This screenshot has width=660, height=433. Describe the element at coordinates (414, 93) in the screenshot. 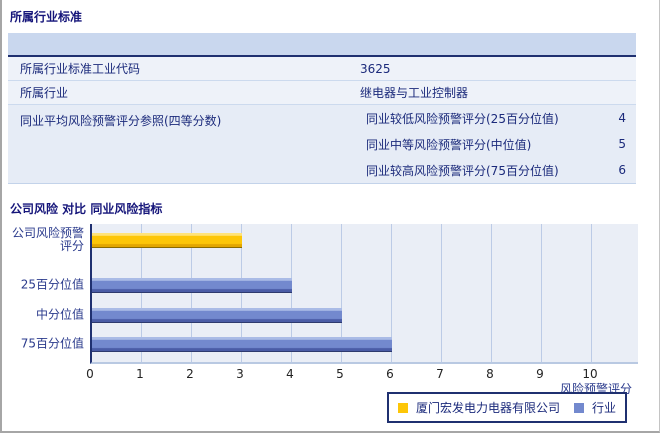

I see `industry-name-value: 继电器与工业控制器` at that location.